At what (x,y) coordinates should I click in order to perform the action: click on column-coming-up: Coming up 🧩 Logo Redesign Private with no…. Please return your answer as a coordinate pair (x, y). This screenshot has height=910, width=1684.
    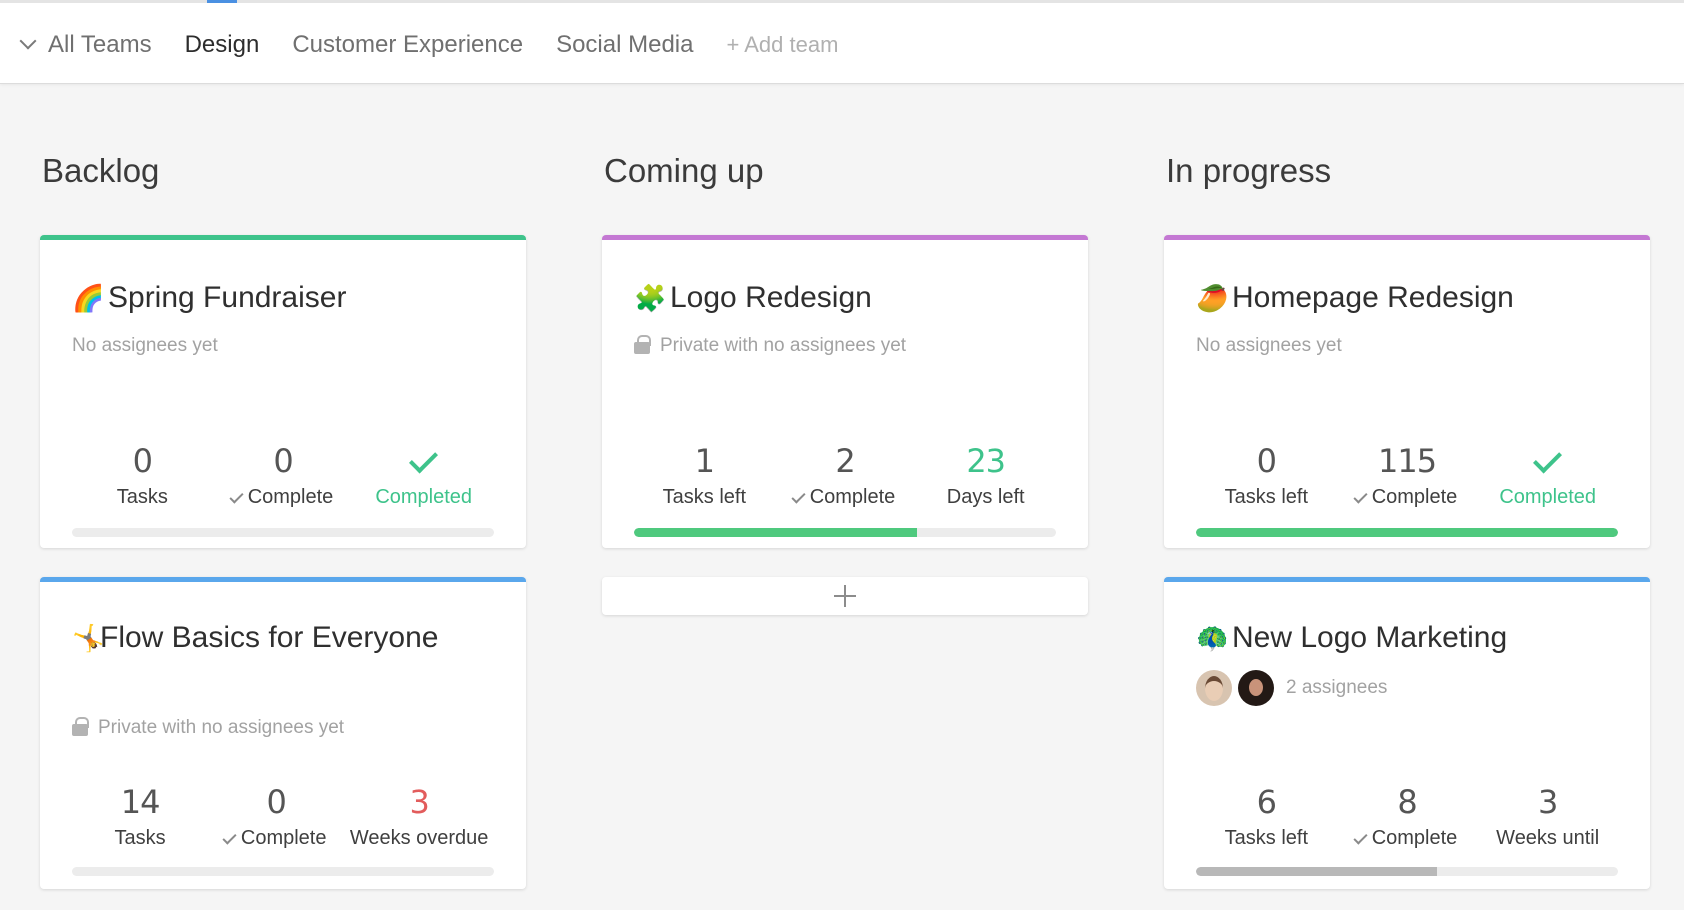
    Looking at the image, I should click on (845, 382).